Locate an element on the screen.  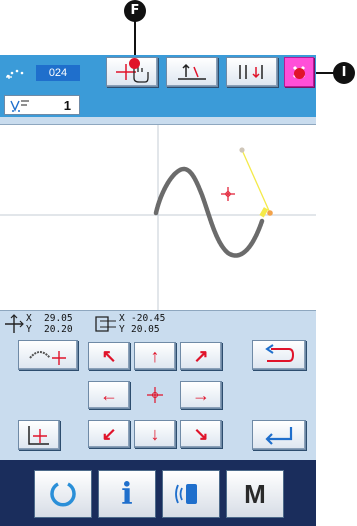
point-curve-icon is located at coordinates (47, 358).